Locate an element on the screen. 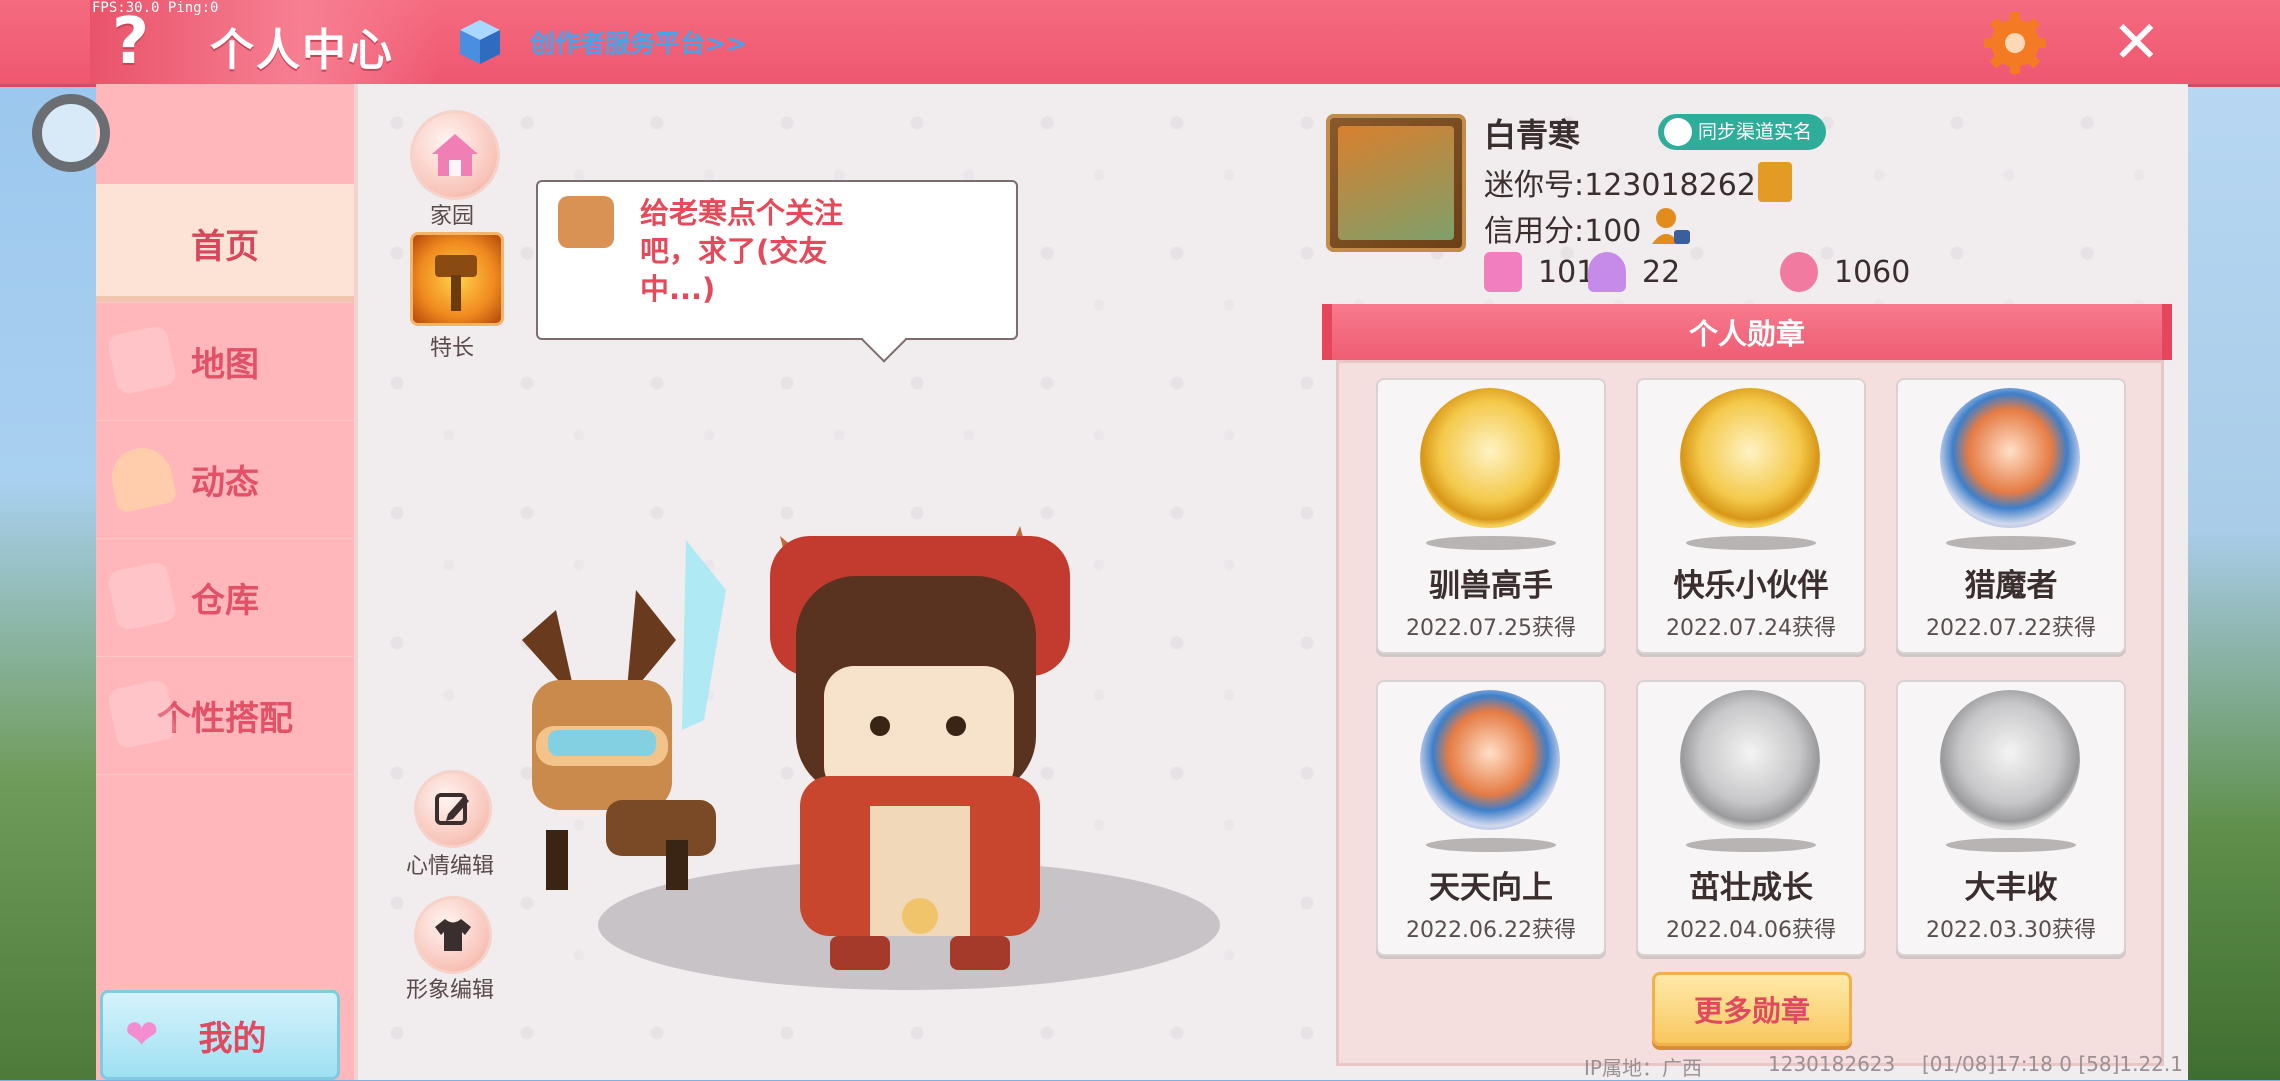 Image resolution: width=2280 pixels, height=1081 pixels. specialty-label: 特长 is located at coordinates (452, 348).